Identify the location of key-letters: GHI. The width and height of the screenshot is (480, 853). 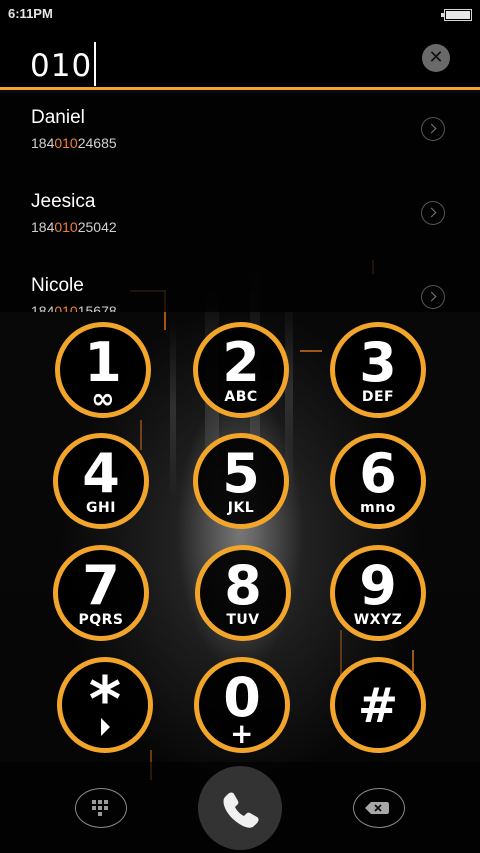
(101, 508).